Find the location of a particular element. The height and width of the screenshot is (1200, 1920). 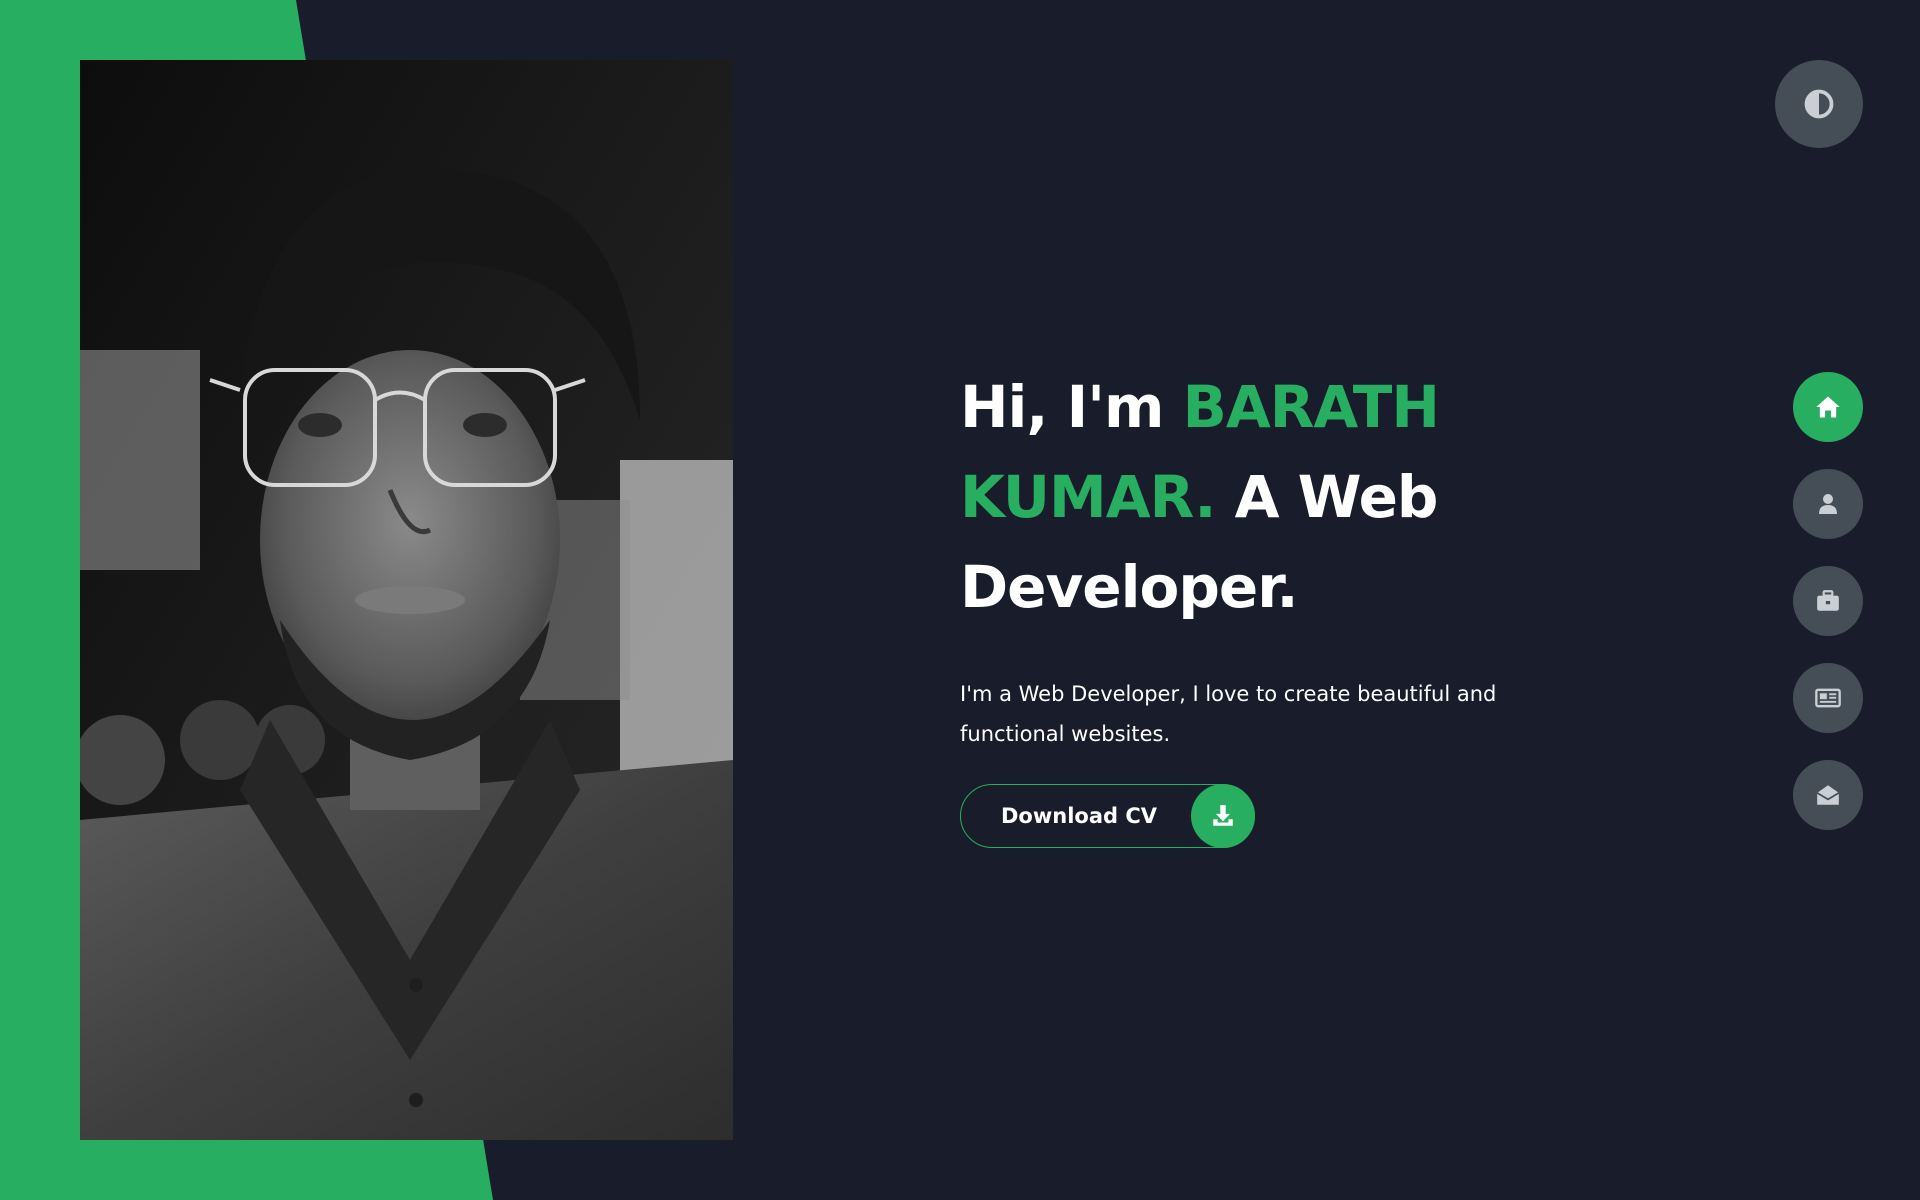

side-navigation is located at coordinates (1828, 614).